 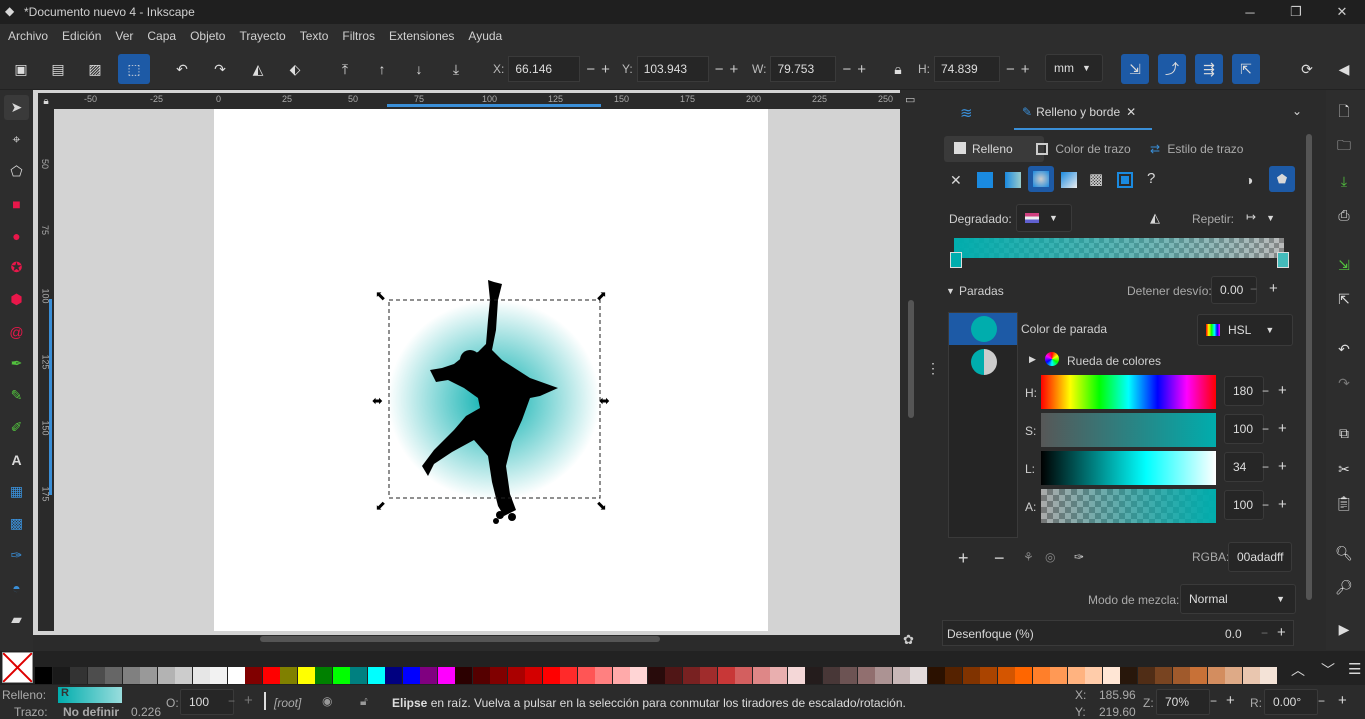 What do you see at coordinates (1354, 669) in the screenshot?
I see `palette-menu-icon: ☰` at bounding box center [1354, 669].